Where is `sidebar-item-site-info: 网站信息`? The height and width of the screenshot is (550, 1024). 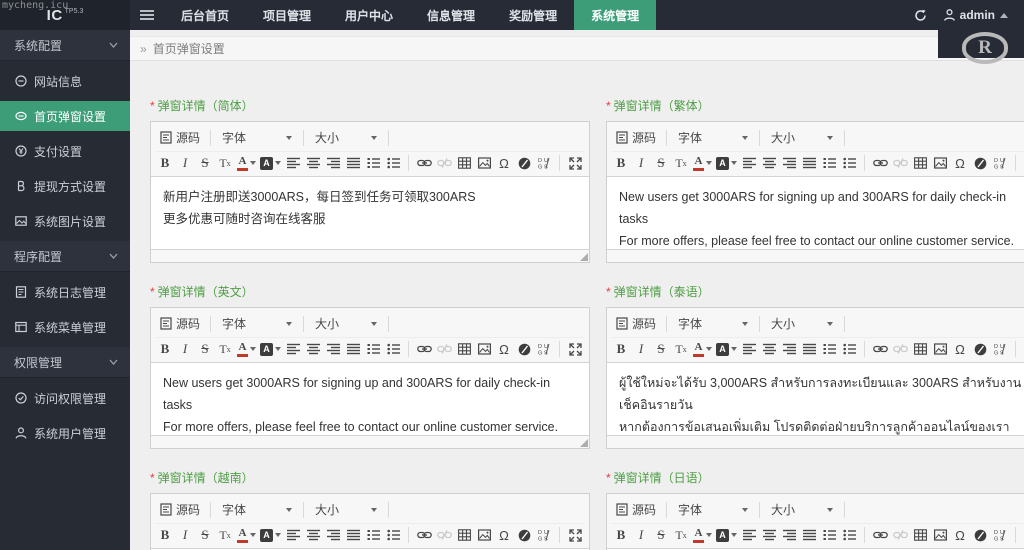
sidebar-item-site-info: 网站信息 is located at coordinates (65, 81).